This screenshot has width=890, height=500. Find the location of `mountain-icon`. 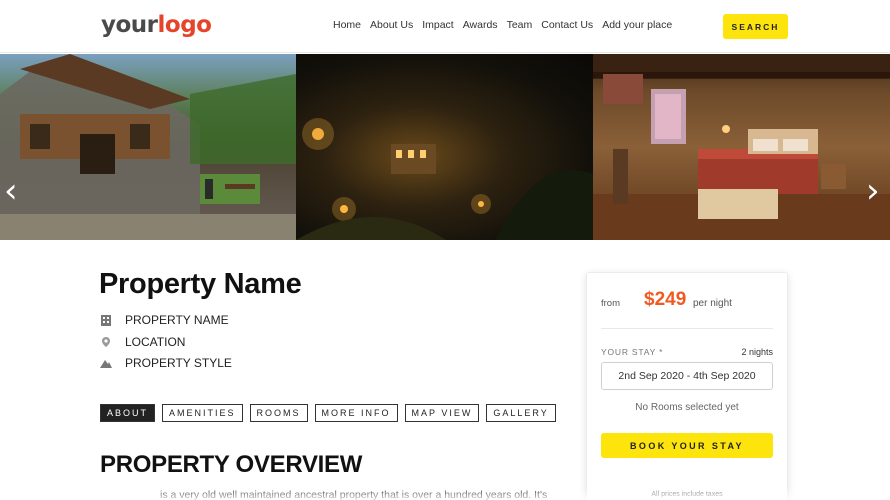

mountain-icon is located at coordinates (106, 364).